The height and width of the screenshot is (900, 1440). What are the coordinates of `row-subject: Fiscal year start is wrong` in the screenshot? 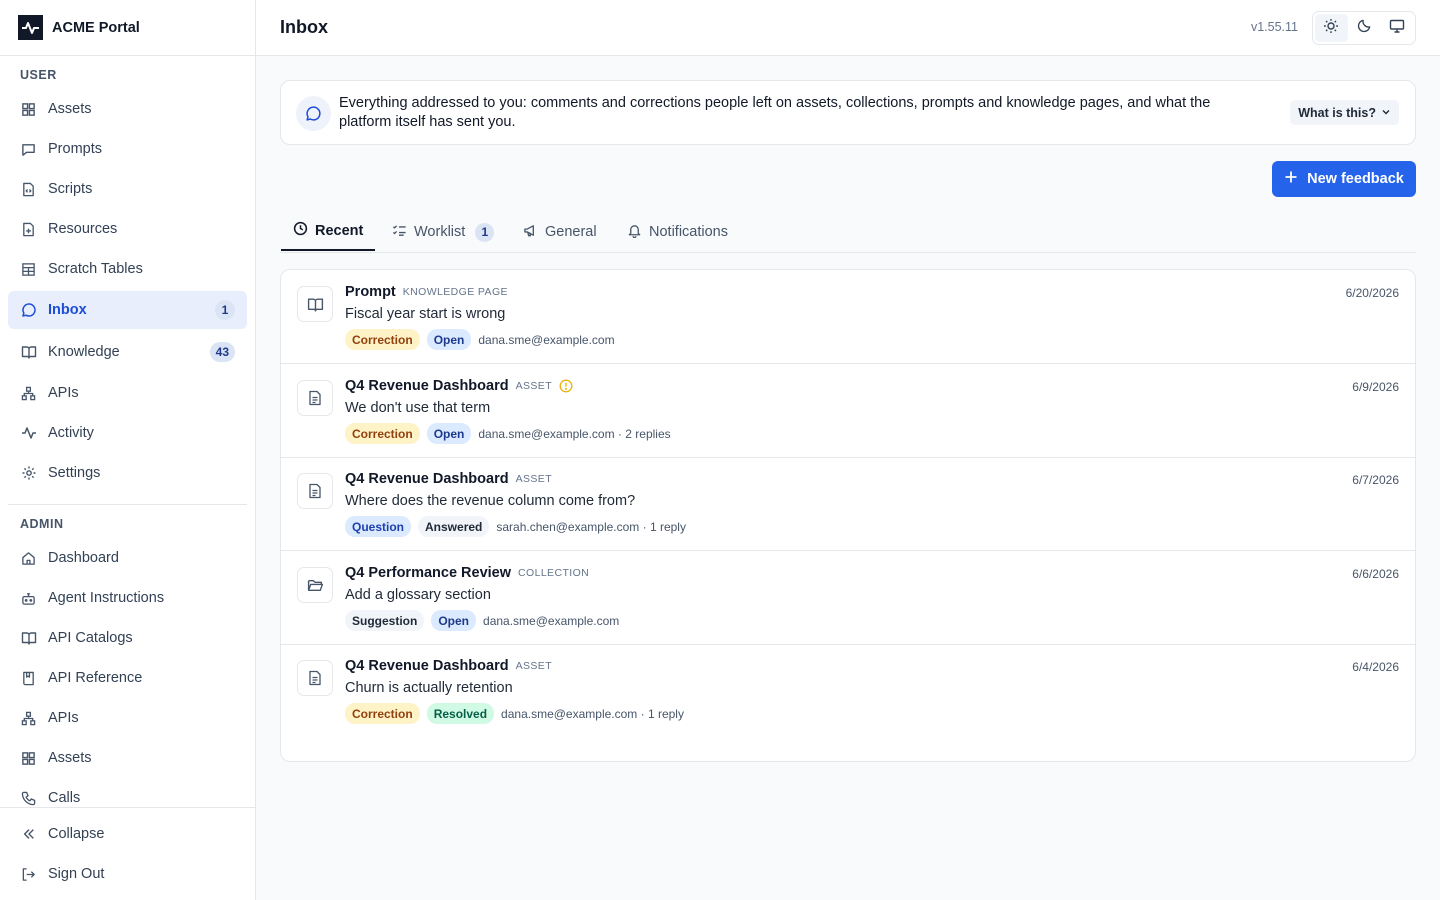 It's located at (425, 314).